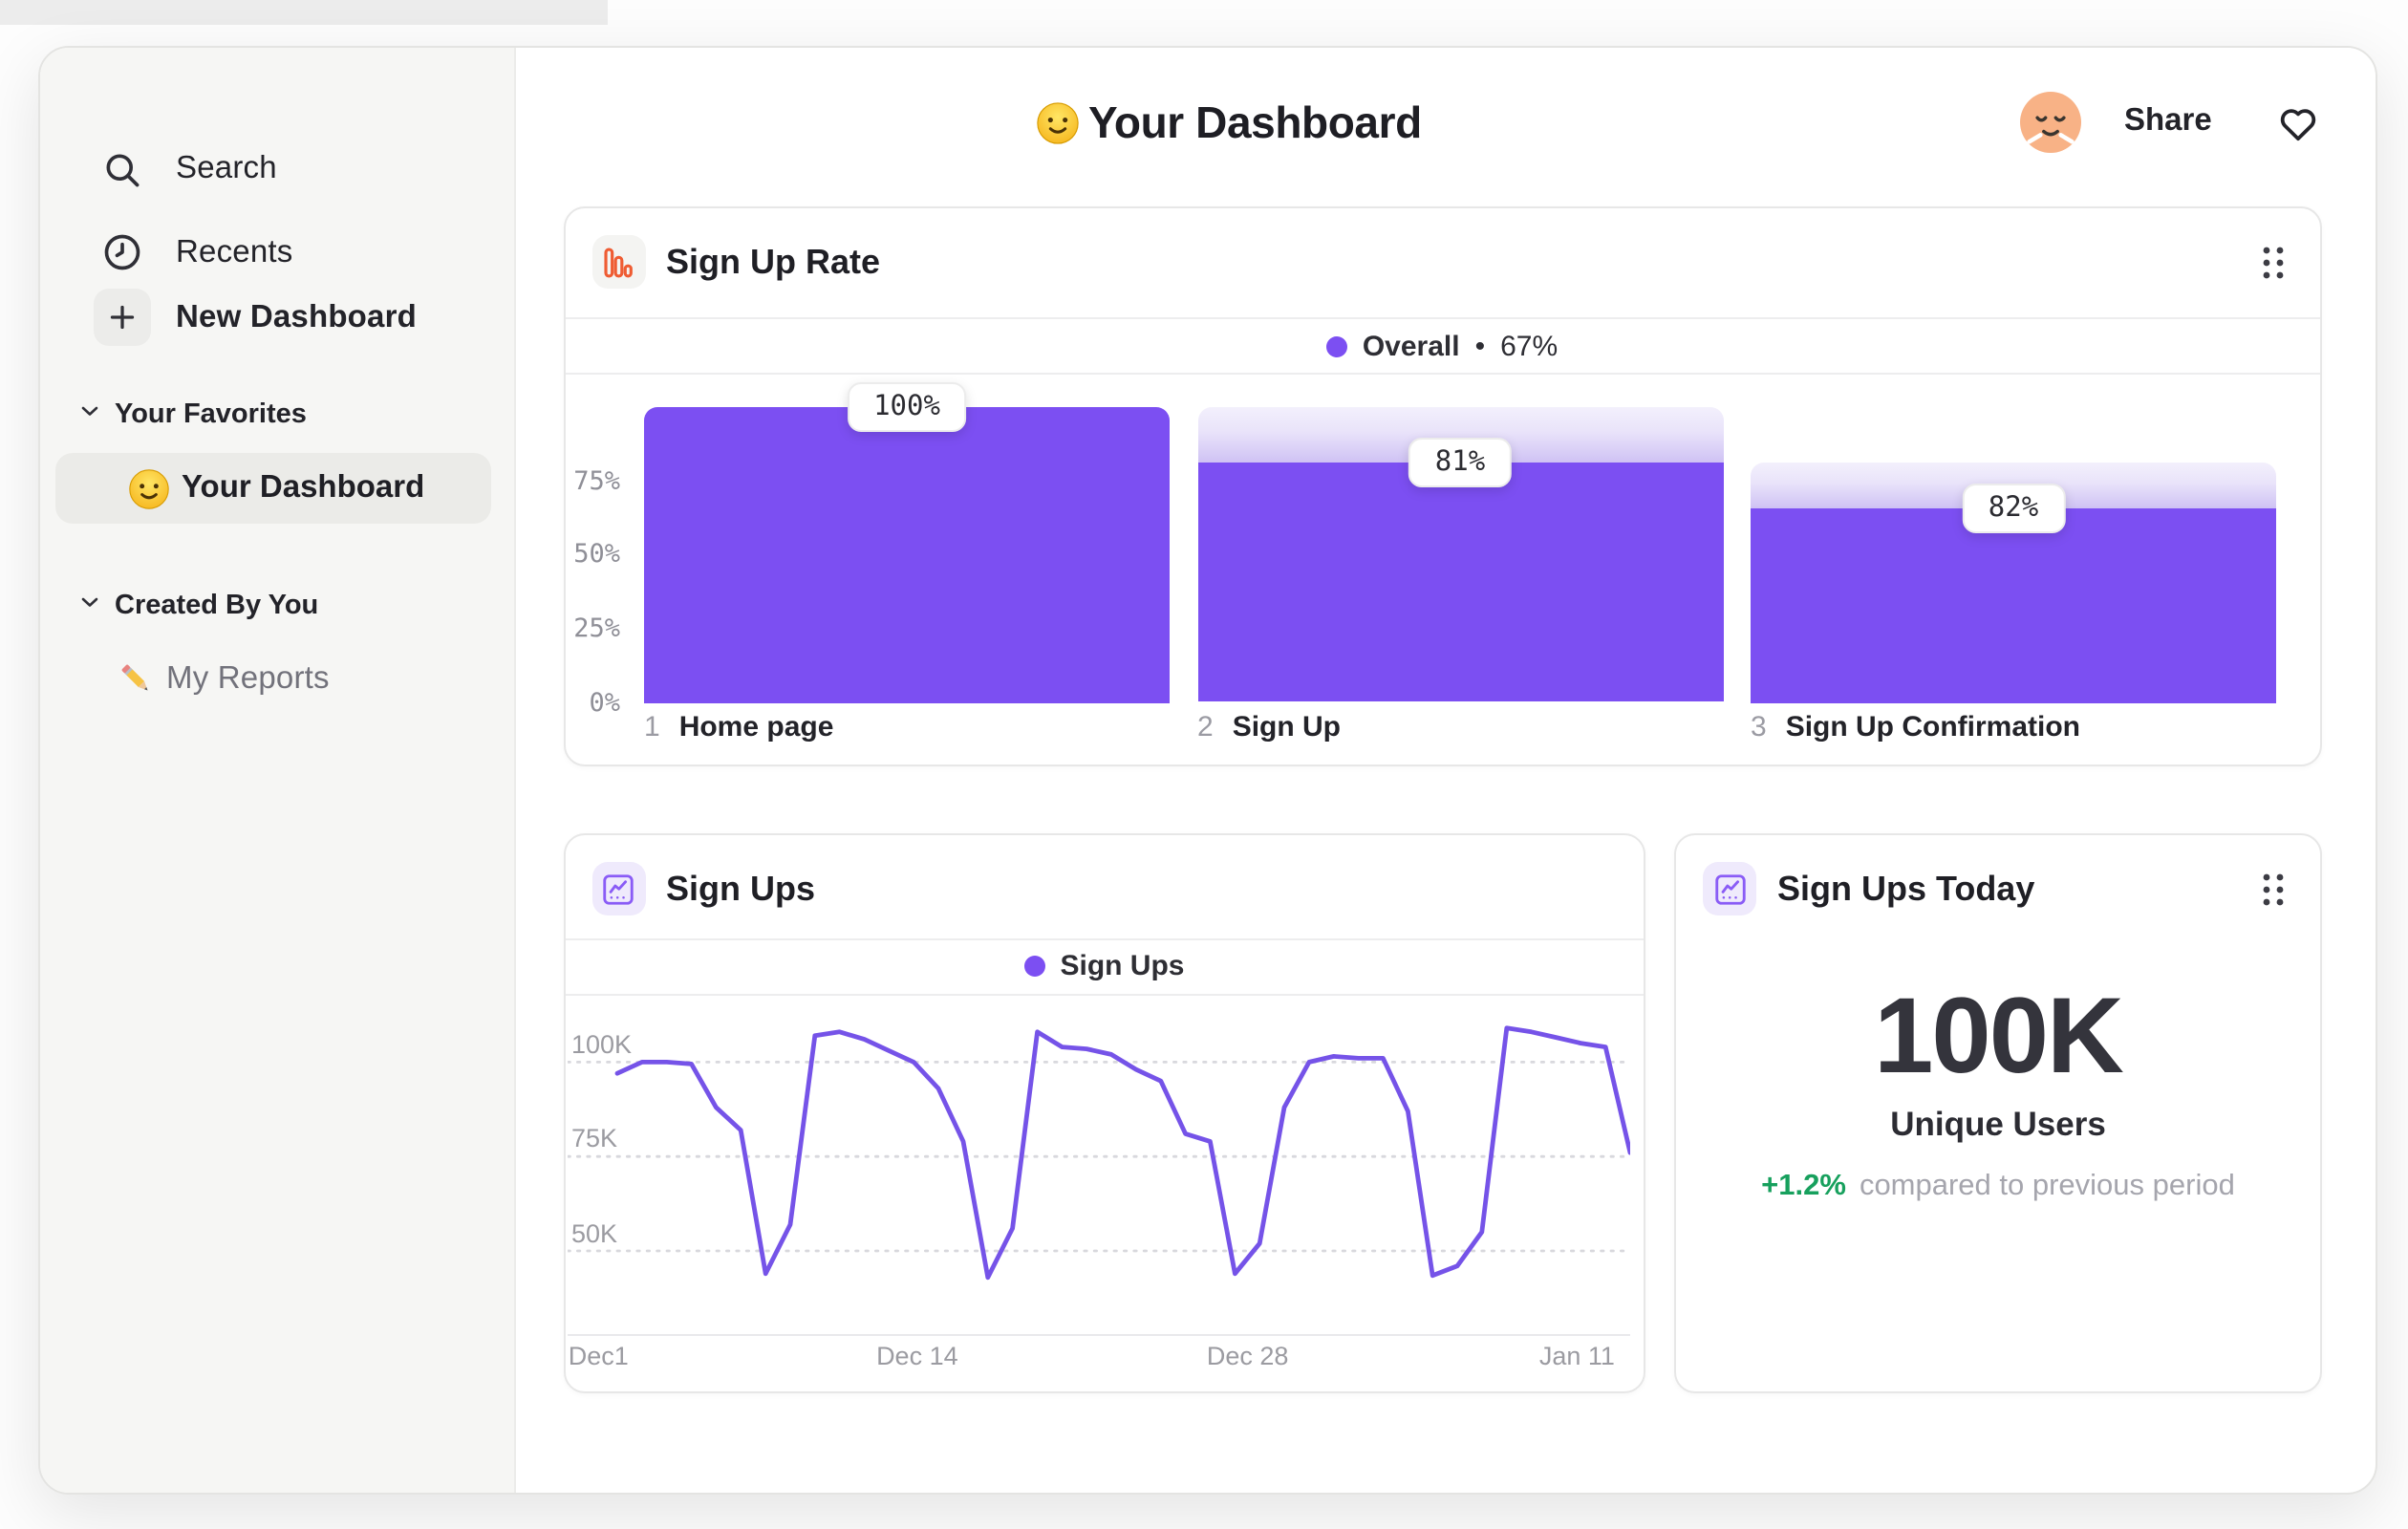  What do you see at coordinates (1999, 1035) in the screenshot?
I see `stat-value: 100K` at bounding box center [1999, 1035].